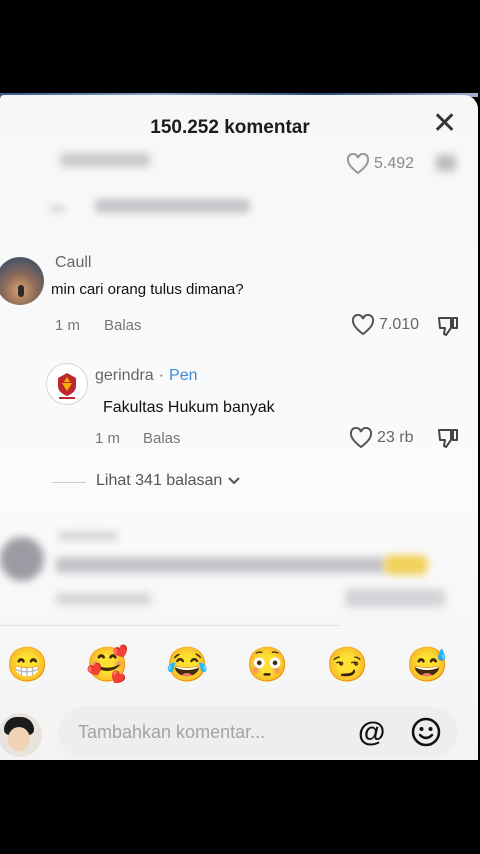 The width and height of the screenshot is (480, 854). Describe the element at coordinates (147, 289) in the screenshot. I see `comment-text: min cari orang tulus dimana?` at that location.